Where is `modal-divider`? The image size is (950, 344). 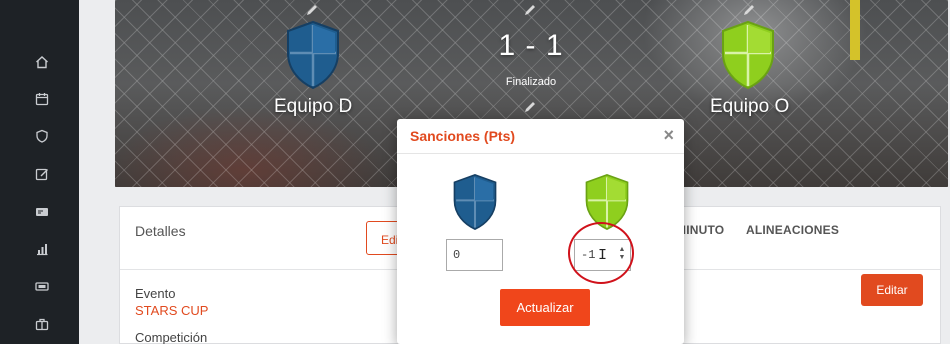 modal-divider is located at coordinates (540, 153).